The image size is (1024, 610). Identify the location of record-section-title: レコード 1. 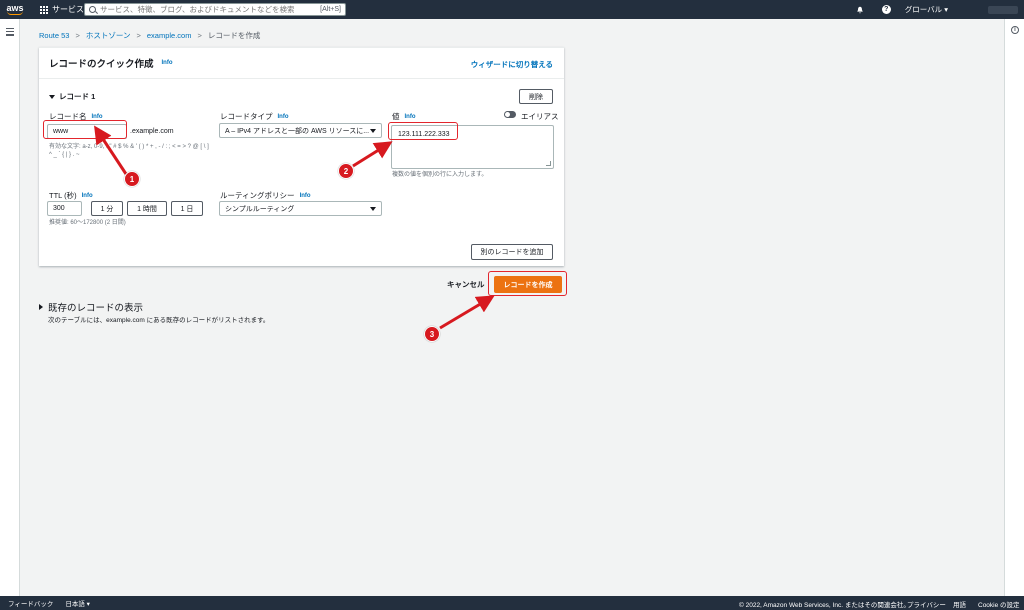
(77, 96).